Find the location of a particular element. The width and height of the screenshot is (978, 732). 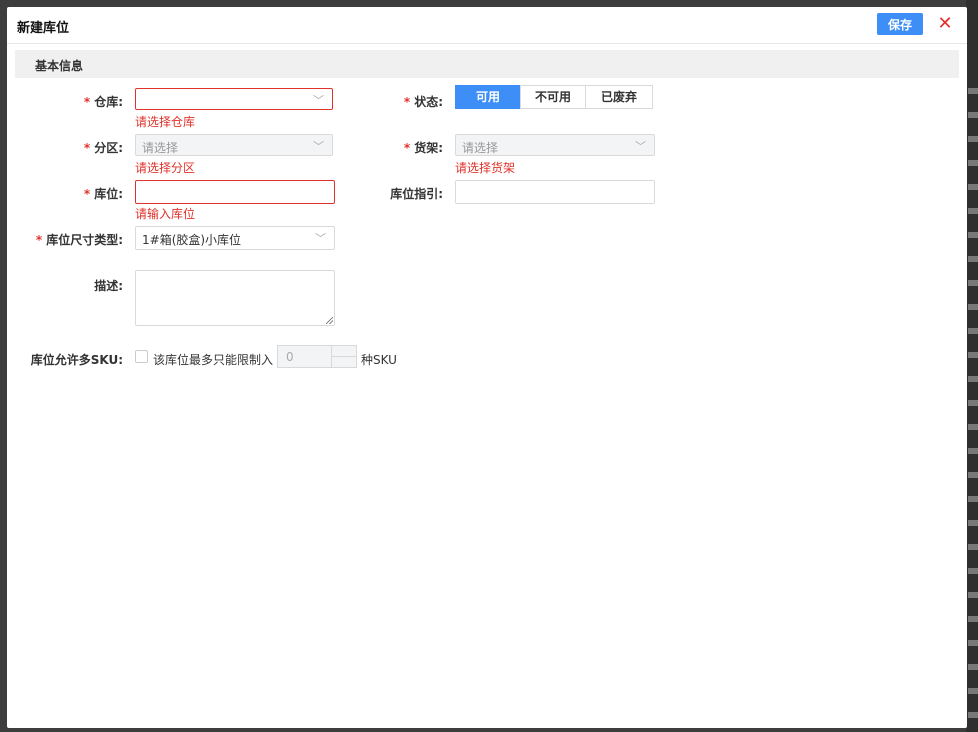

section-title: 基本信息 is located at coordinates (59, 66).